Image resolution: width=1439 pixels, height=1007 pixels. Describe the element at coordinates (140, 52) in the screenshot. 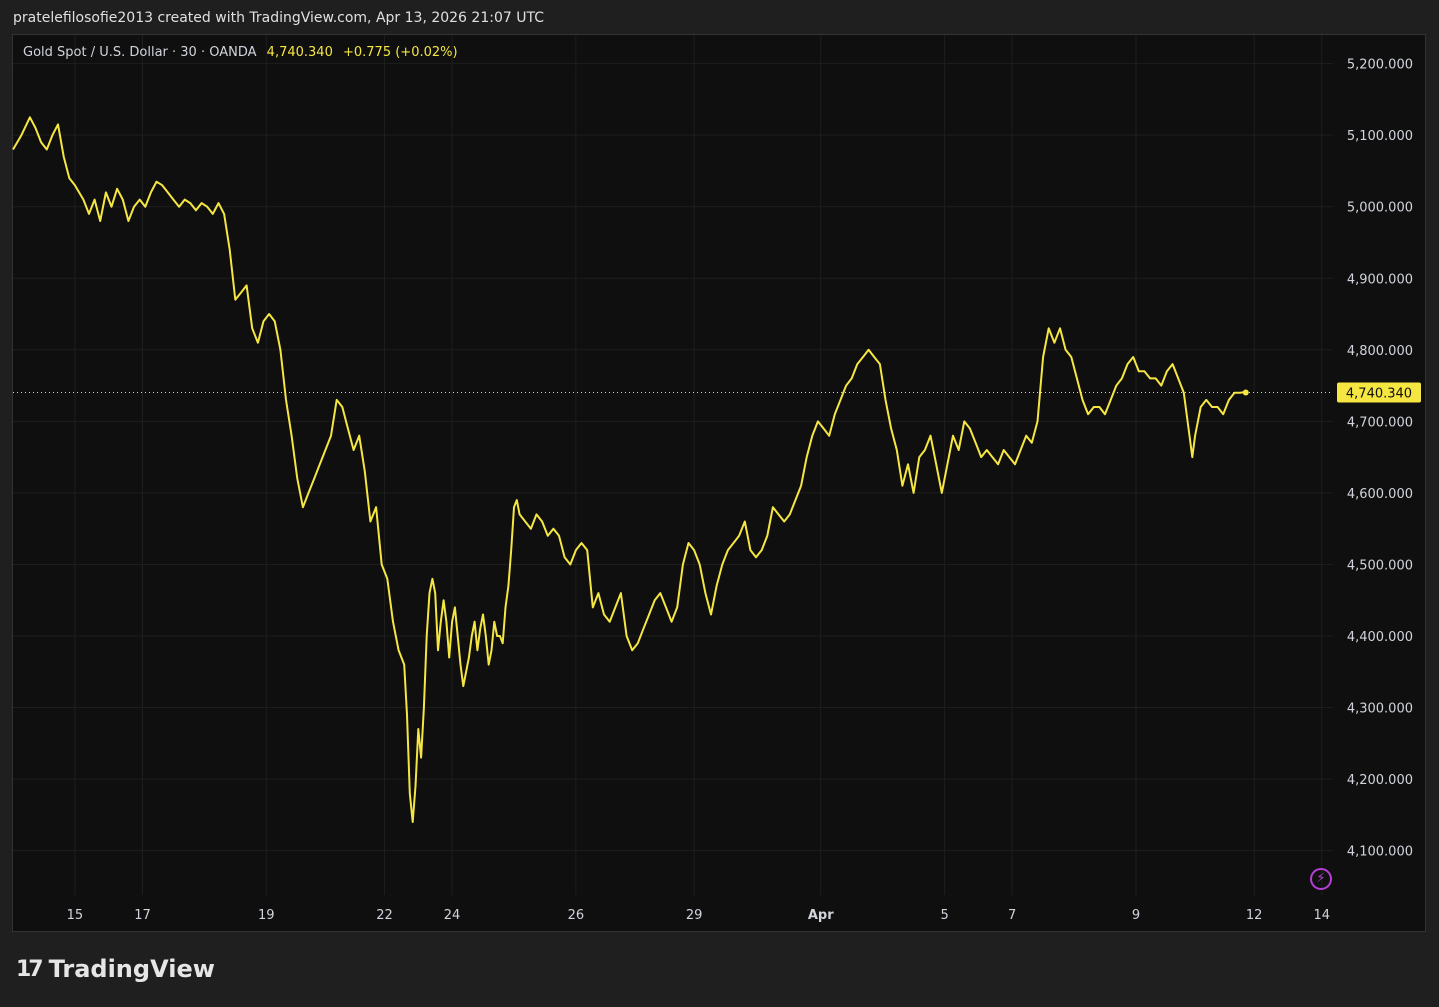

I see `symbol-description: Gold Spot / U.S. Dollar · 30 · OANDA` at that location.